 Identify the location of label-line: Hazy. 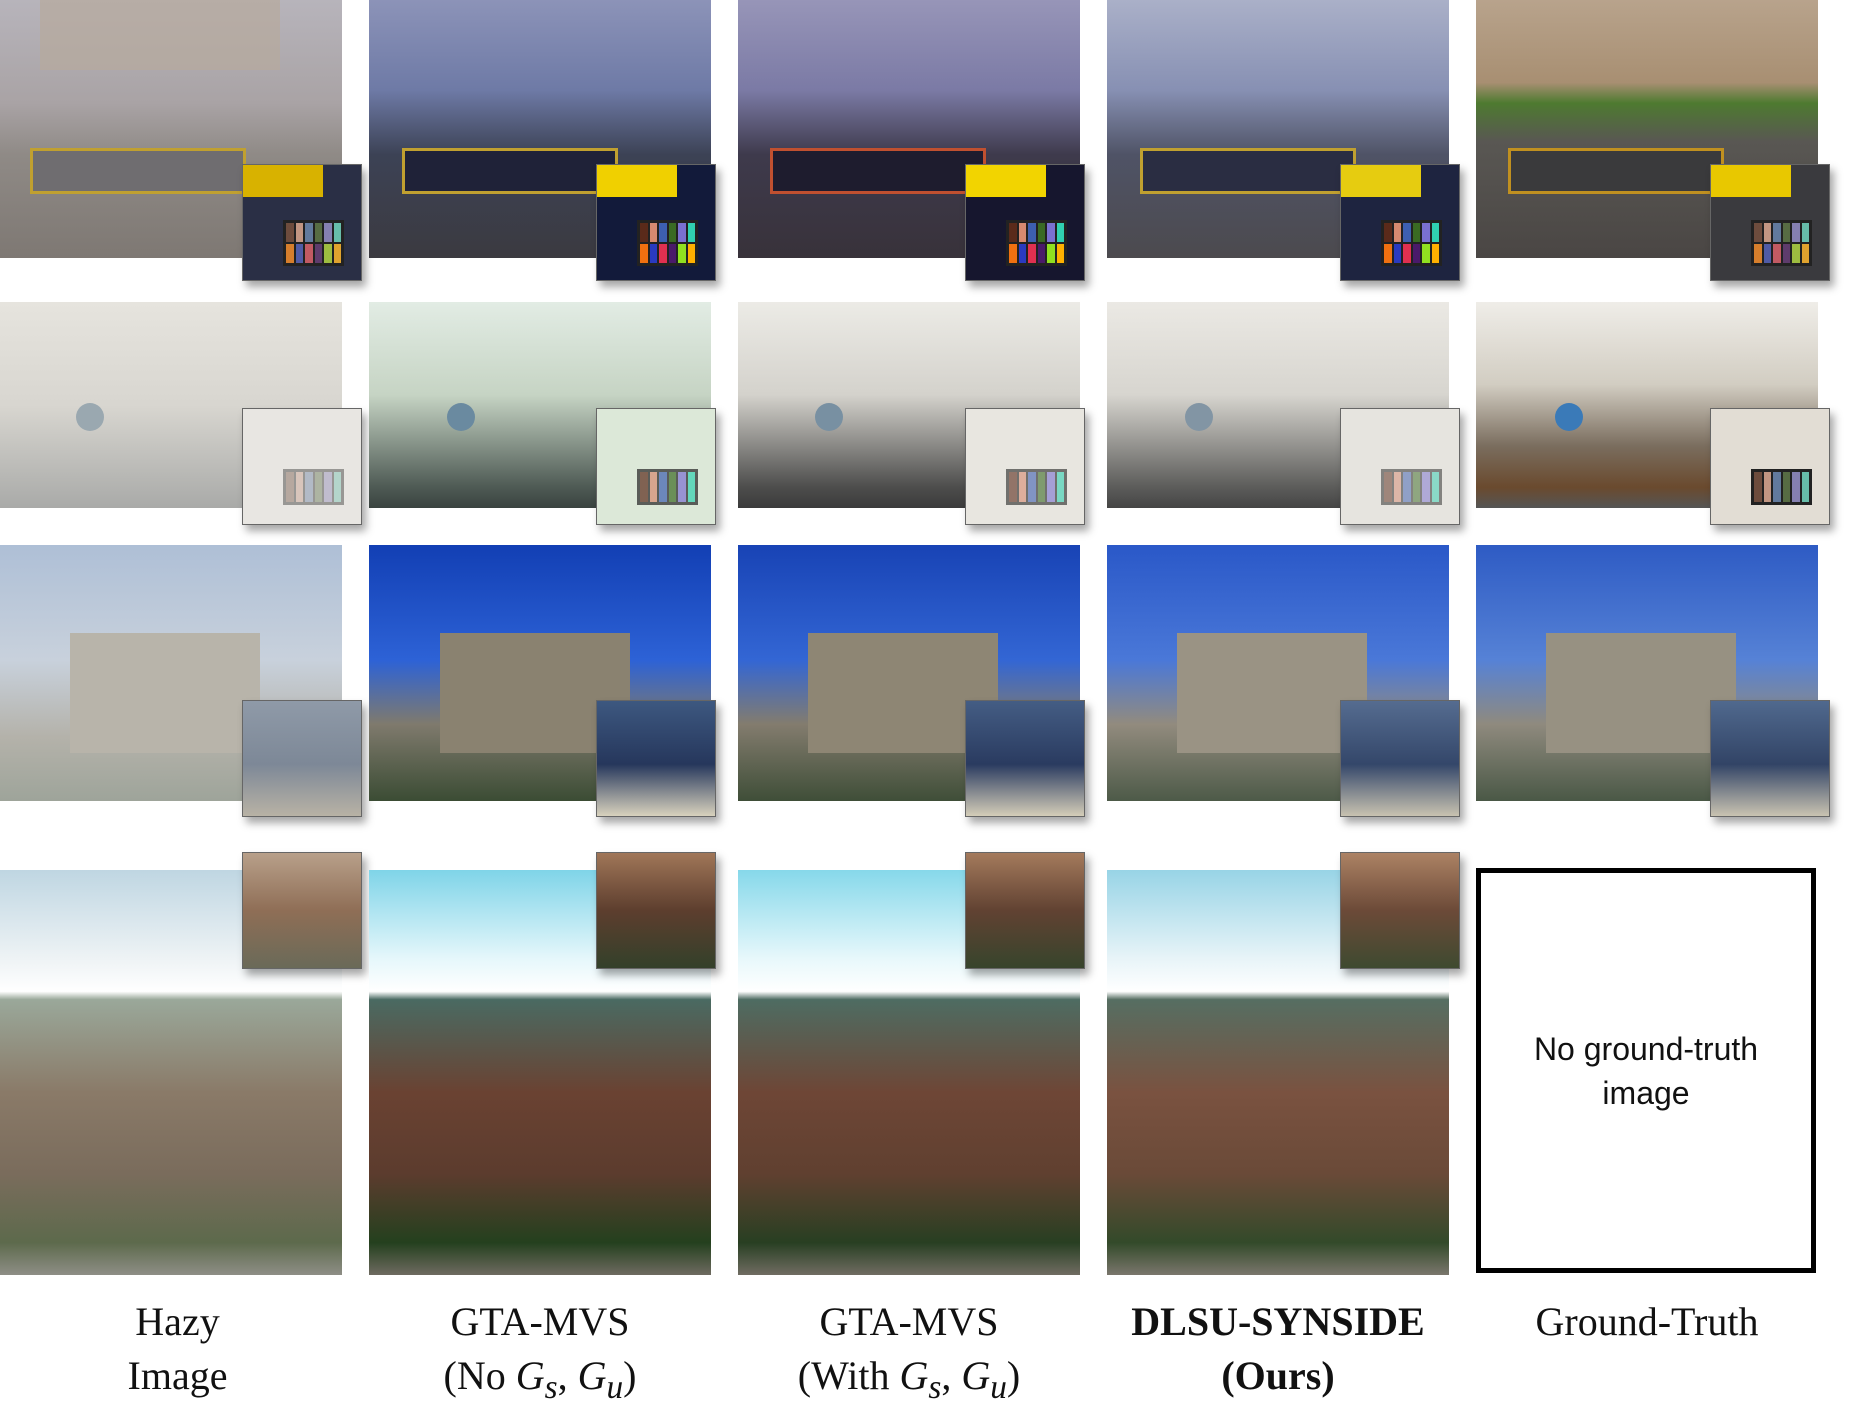
(177, 1321).